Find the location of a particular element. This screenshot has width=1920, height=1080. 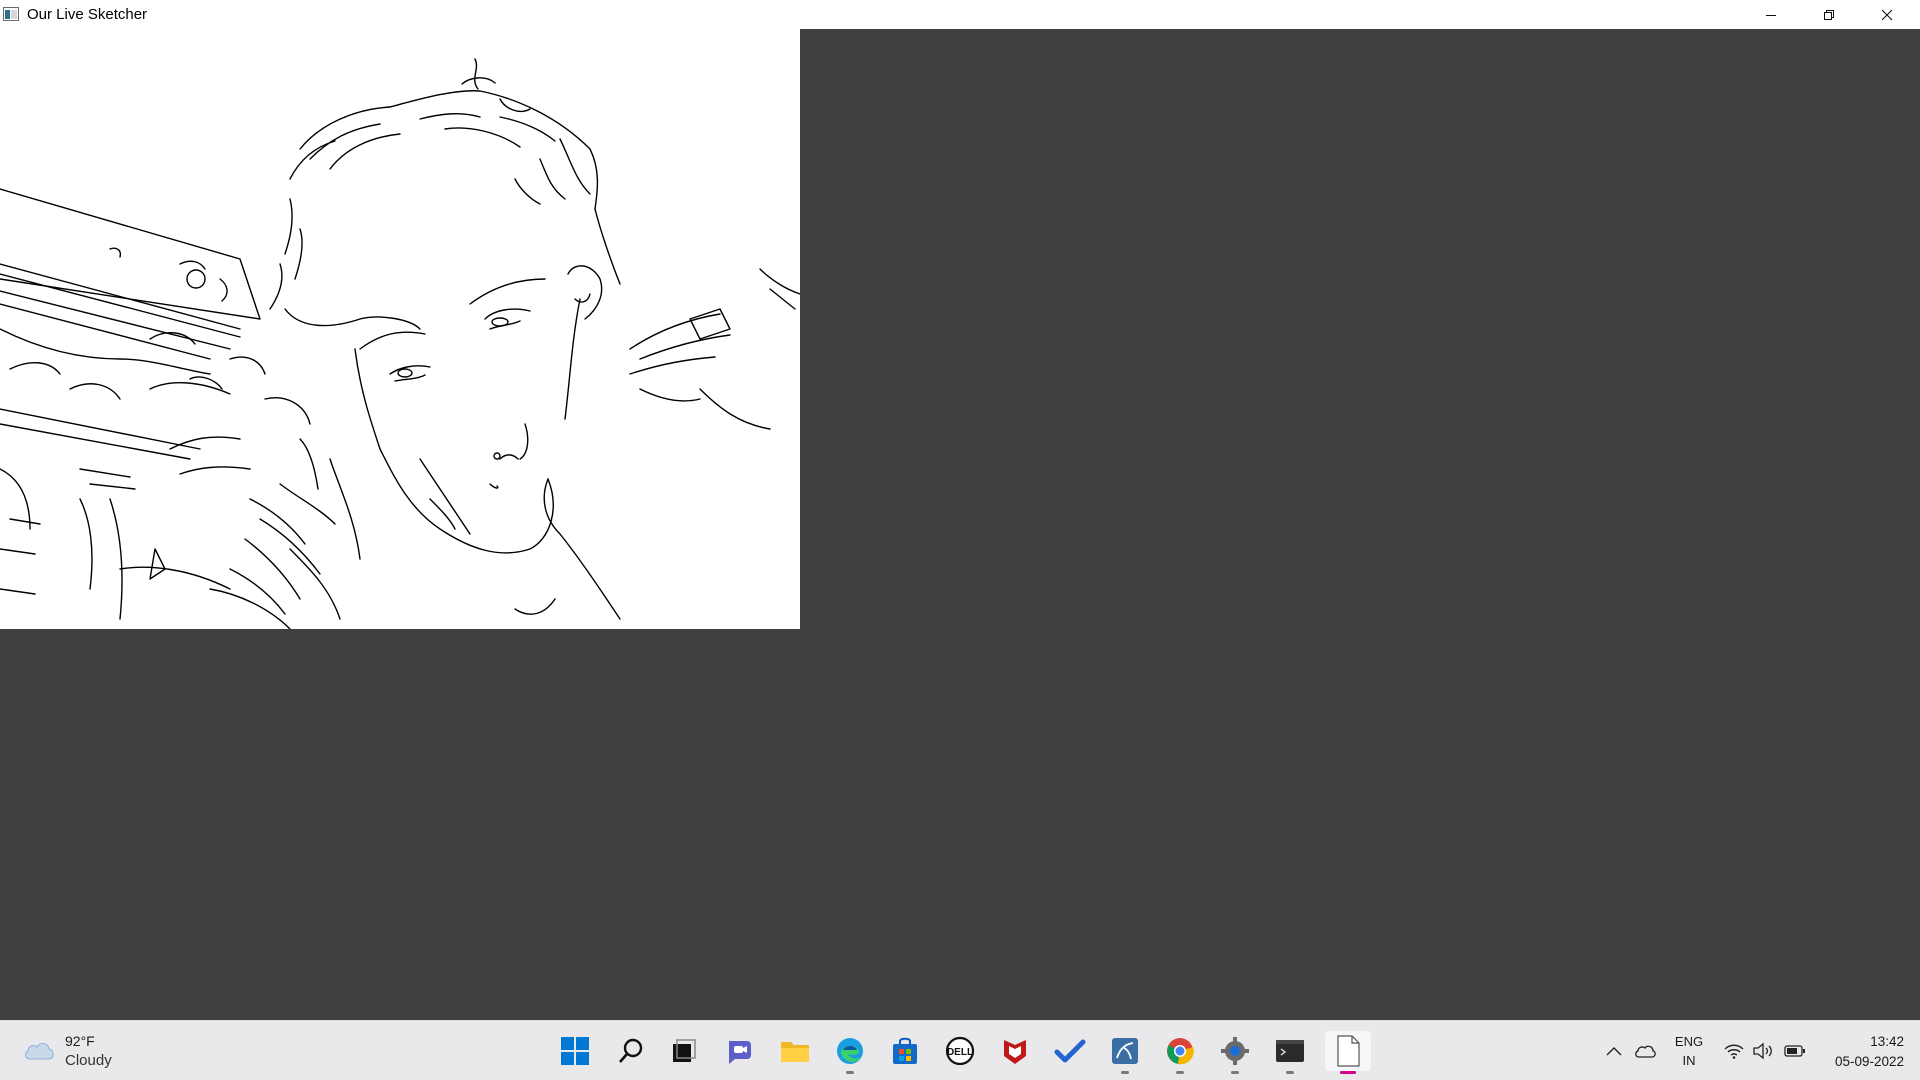

store-button is located at coordinates (905, 1051).